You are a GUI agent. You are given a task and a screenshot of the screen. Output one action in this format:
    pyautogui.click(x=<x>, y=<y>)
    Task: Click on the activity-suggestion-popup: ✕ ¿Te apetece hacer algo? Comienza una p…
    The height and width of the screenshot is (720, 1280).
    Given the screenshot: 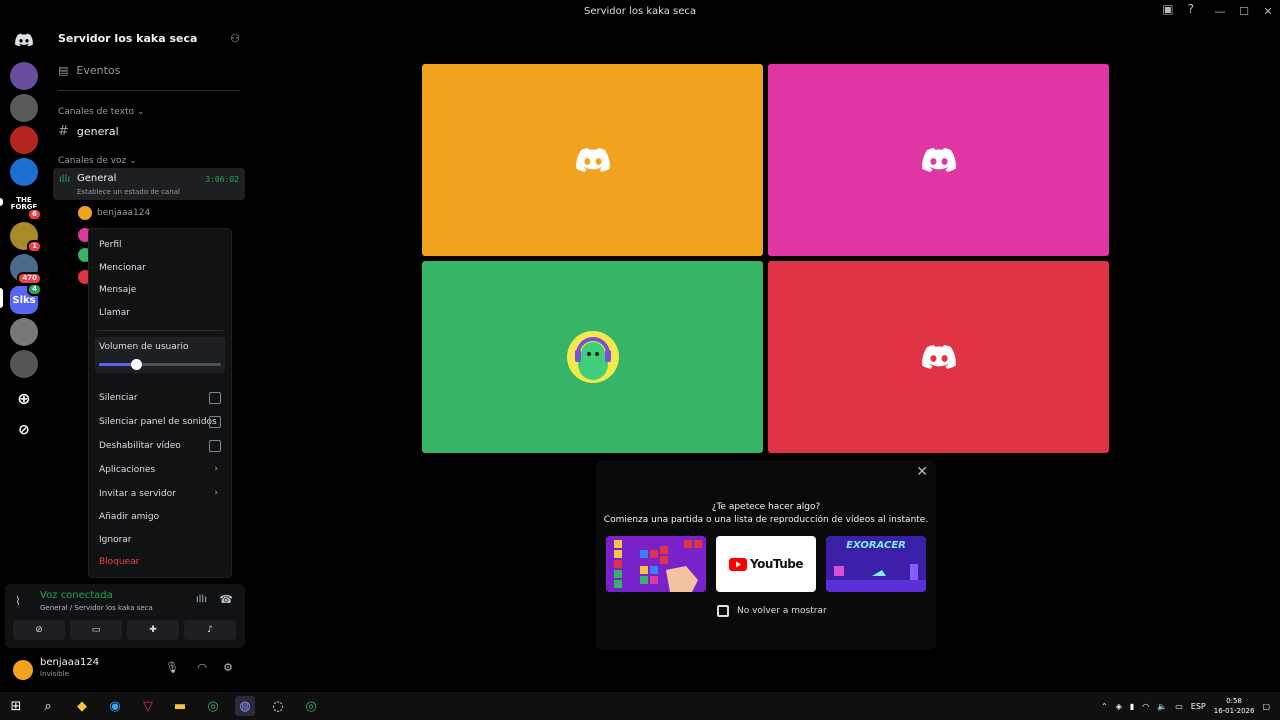 What is the action you would take?
    pyautogui.click(x=766, y=555)
    